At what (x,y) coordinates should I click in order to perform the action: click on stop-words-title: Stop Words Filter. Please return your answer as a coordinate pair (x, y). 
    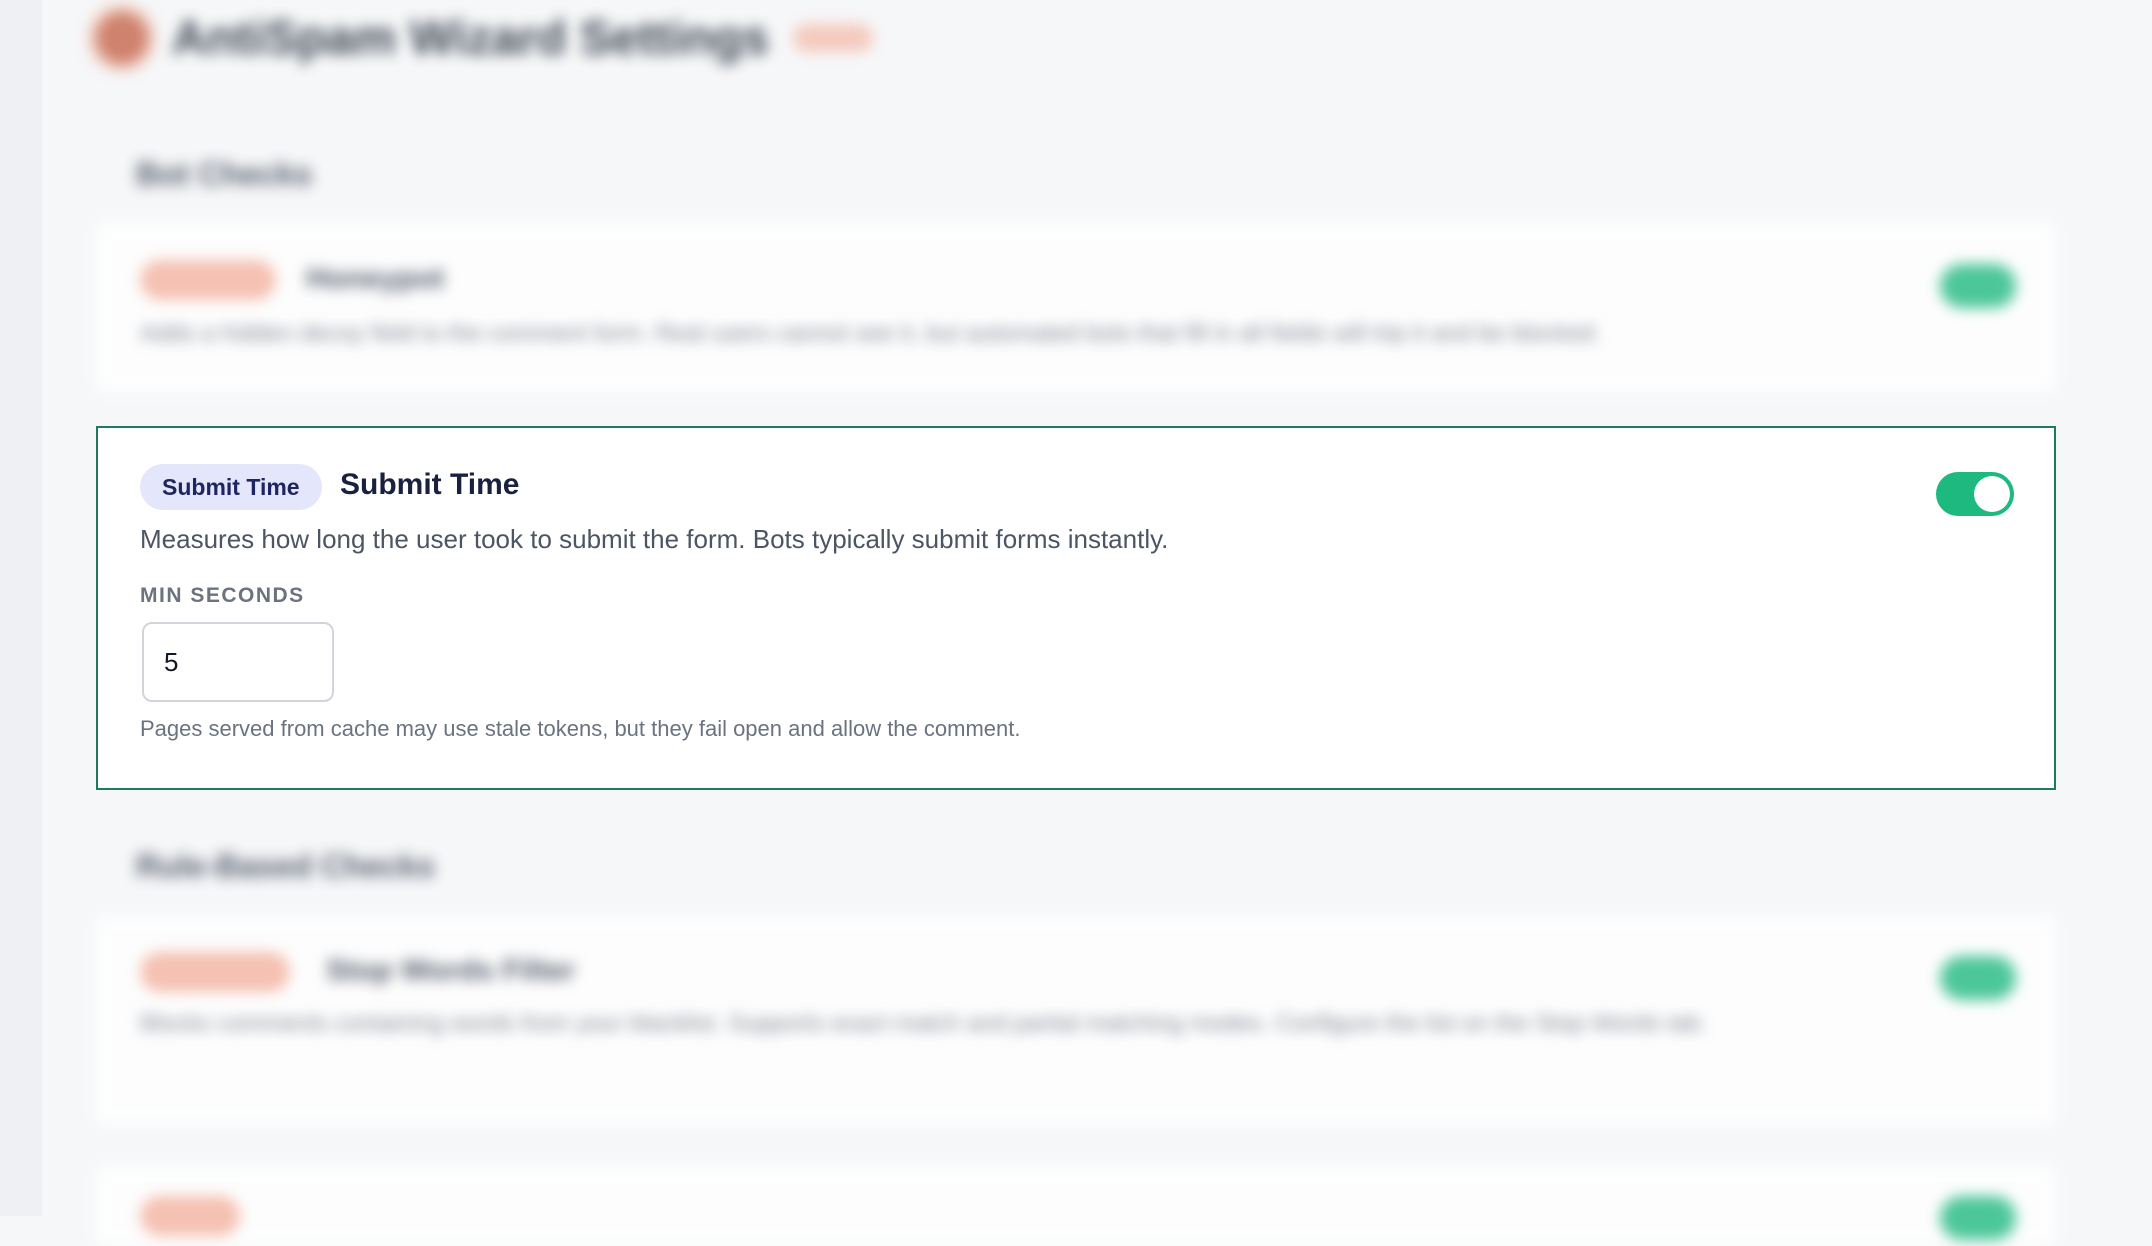
    Looking at the image, I should click on (451, 970).